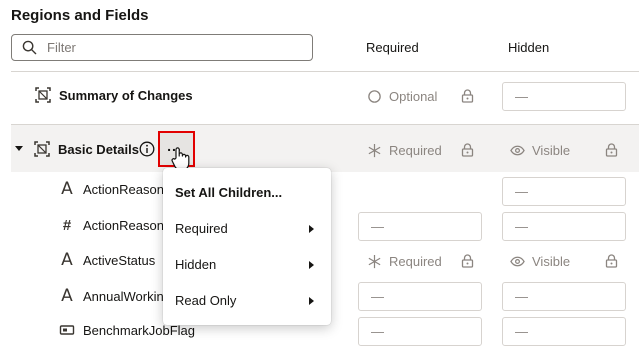 Image resolution: width=639 pixels, height=352 pixels. I want to click on info-icon, so click(147, 149).